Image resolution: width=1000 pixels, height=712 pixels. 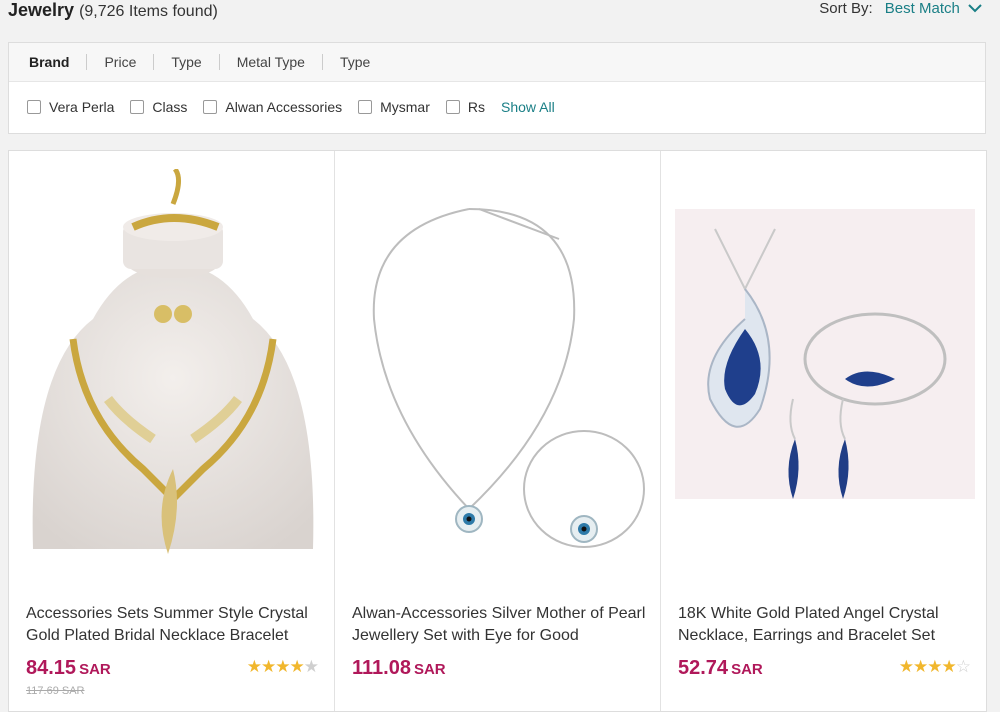 I want to click on price-value: 84.15, so click(x=51, y=668).